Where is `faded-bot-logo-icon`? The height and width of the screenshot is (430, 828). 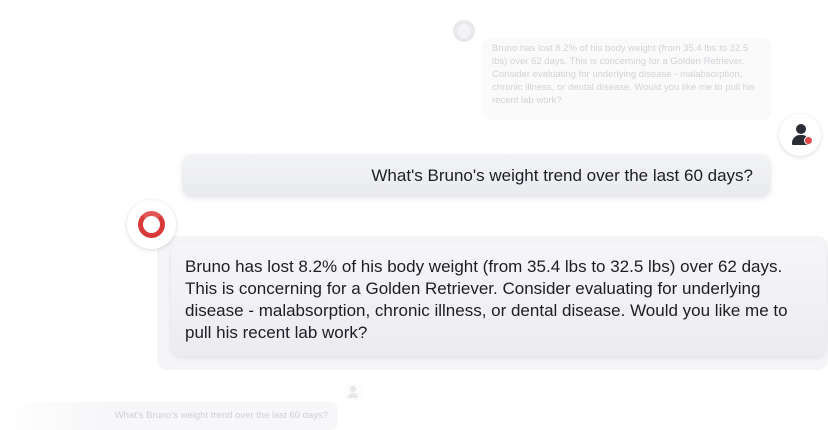 faded-bot-logo-icon is located at coordinates (464, 31).